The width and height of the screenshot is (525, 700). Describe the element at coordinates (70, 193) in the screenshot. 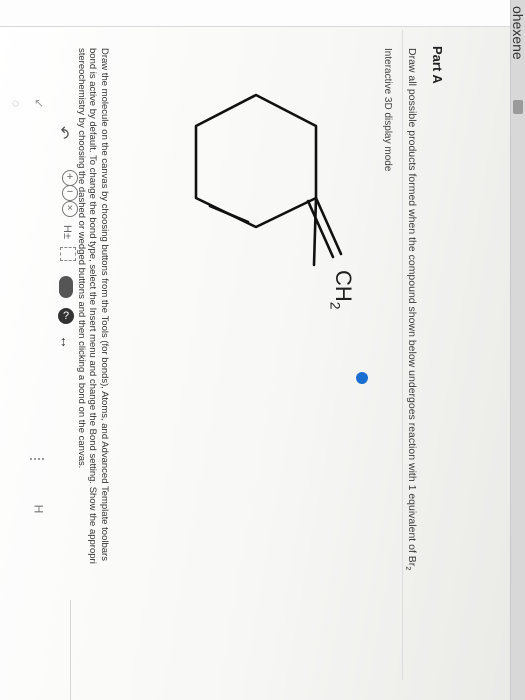

I see `zoom-out-icon: −` at that location.